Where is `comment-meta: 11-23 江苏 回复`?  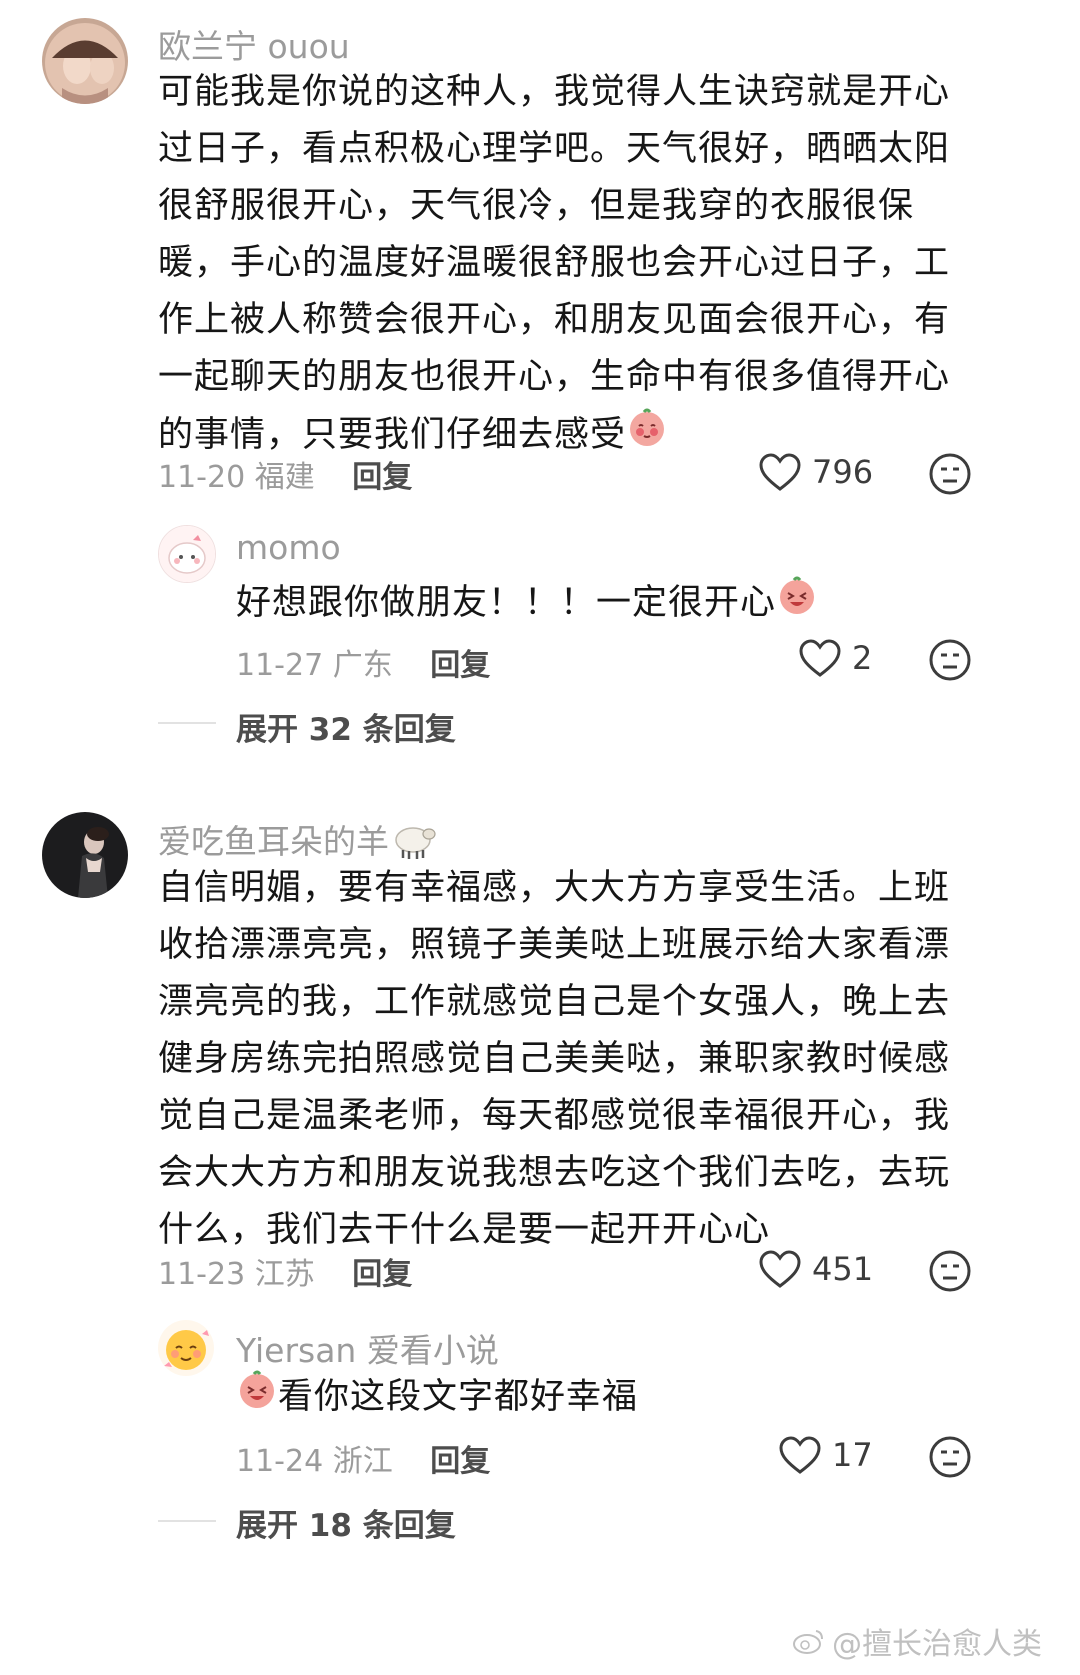 comment-meta: 11-23 江苏 回复 is located at coordinates (285, 1271).